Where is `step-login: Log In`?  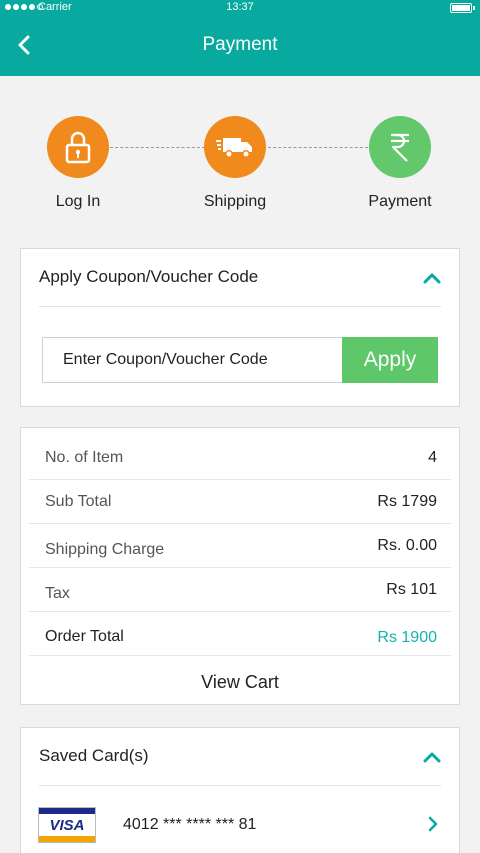
step-login: Log In is located at coordinates (78, 163).